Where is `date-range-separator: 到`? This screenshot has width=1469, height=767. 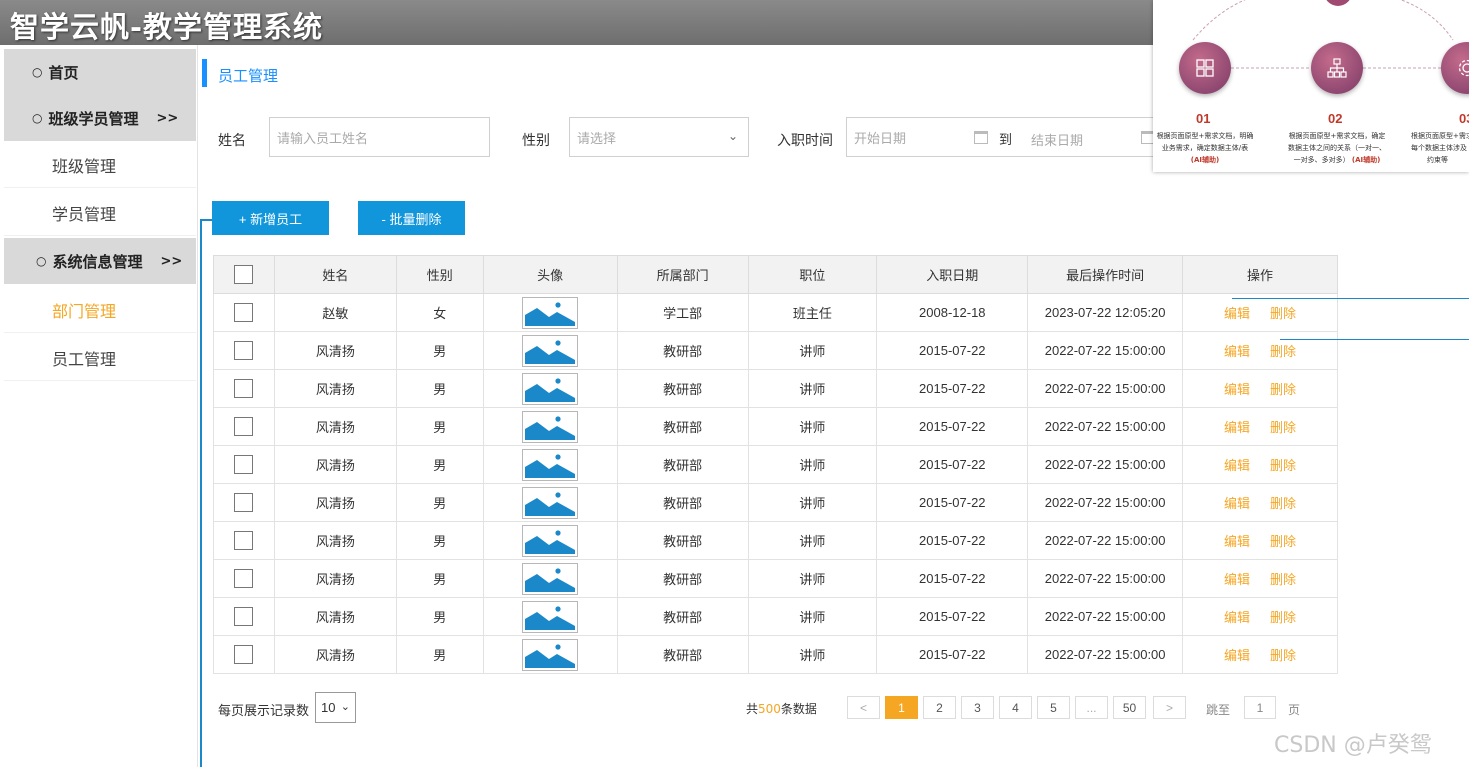 date-range-separator: 到 is located at coordinates (1006, 139).